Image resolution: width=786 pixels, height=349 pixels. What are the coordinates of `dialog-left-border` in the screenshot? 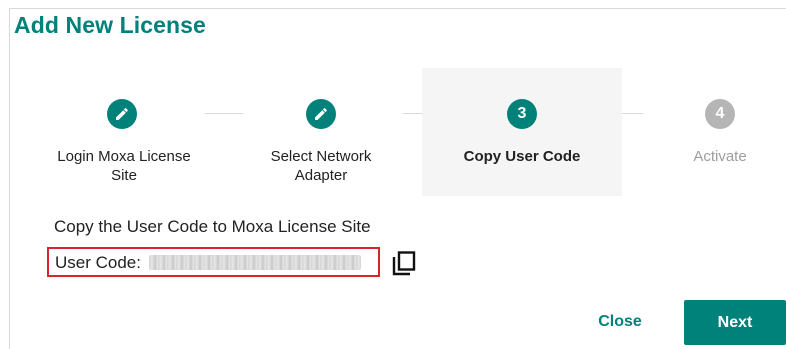 It's located at (9, 178).